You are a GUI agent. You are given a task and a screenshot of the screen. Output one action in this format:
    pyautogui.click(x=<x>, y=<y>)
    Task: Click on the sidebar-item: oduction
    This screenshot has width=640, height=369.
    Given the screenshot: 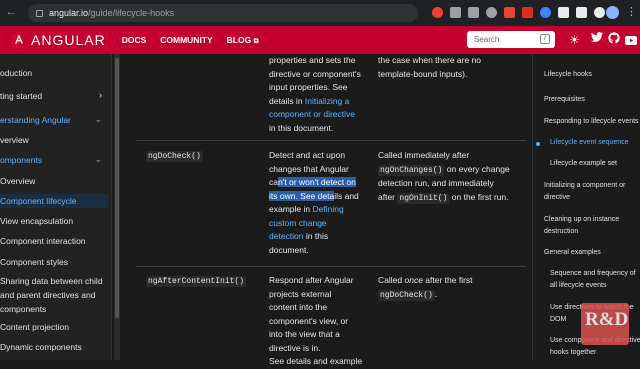 What is the action you would take?
    pyautogui.click(x=54, y=73)
    